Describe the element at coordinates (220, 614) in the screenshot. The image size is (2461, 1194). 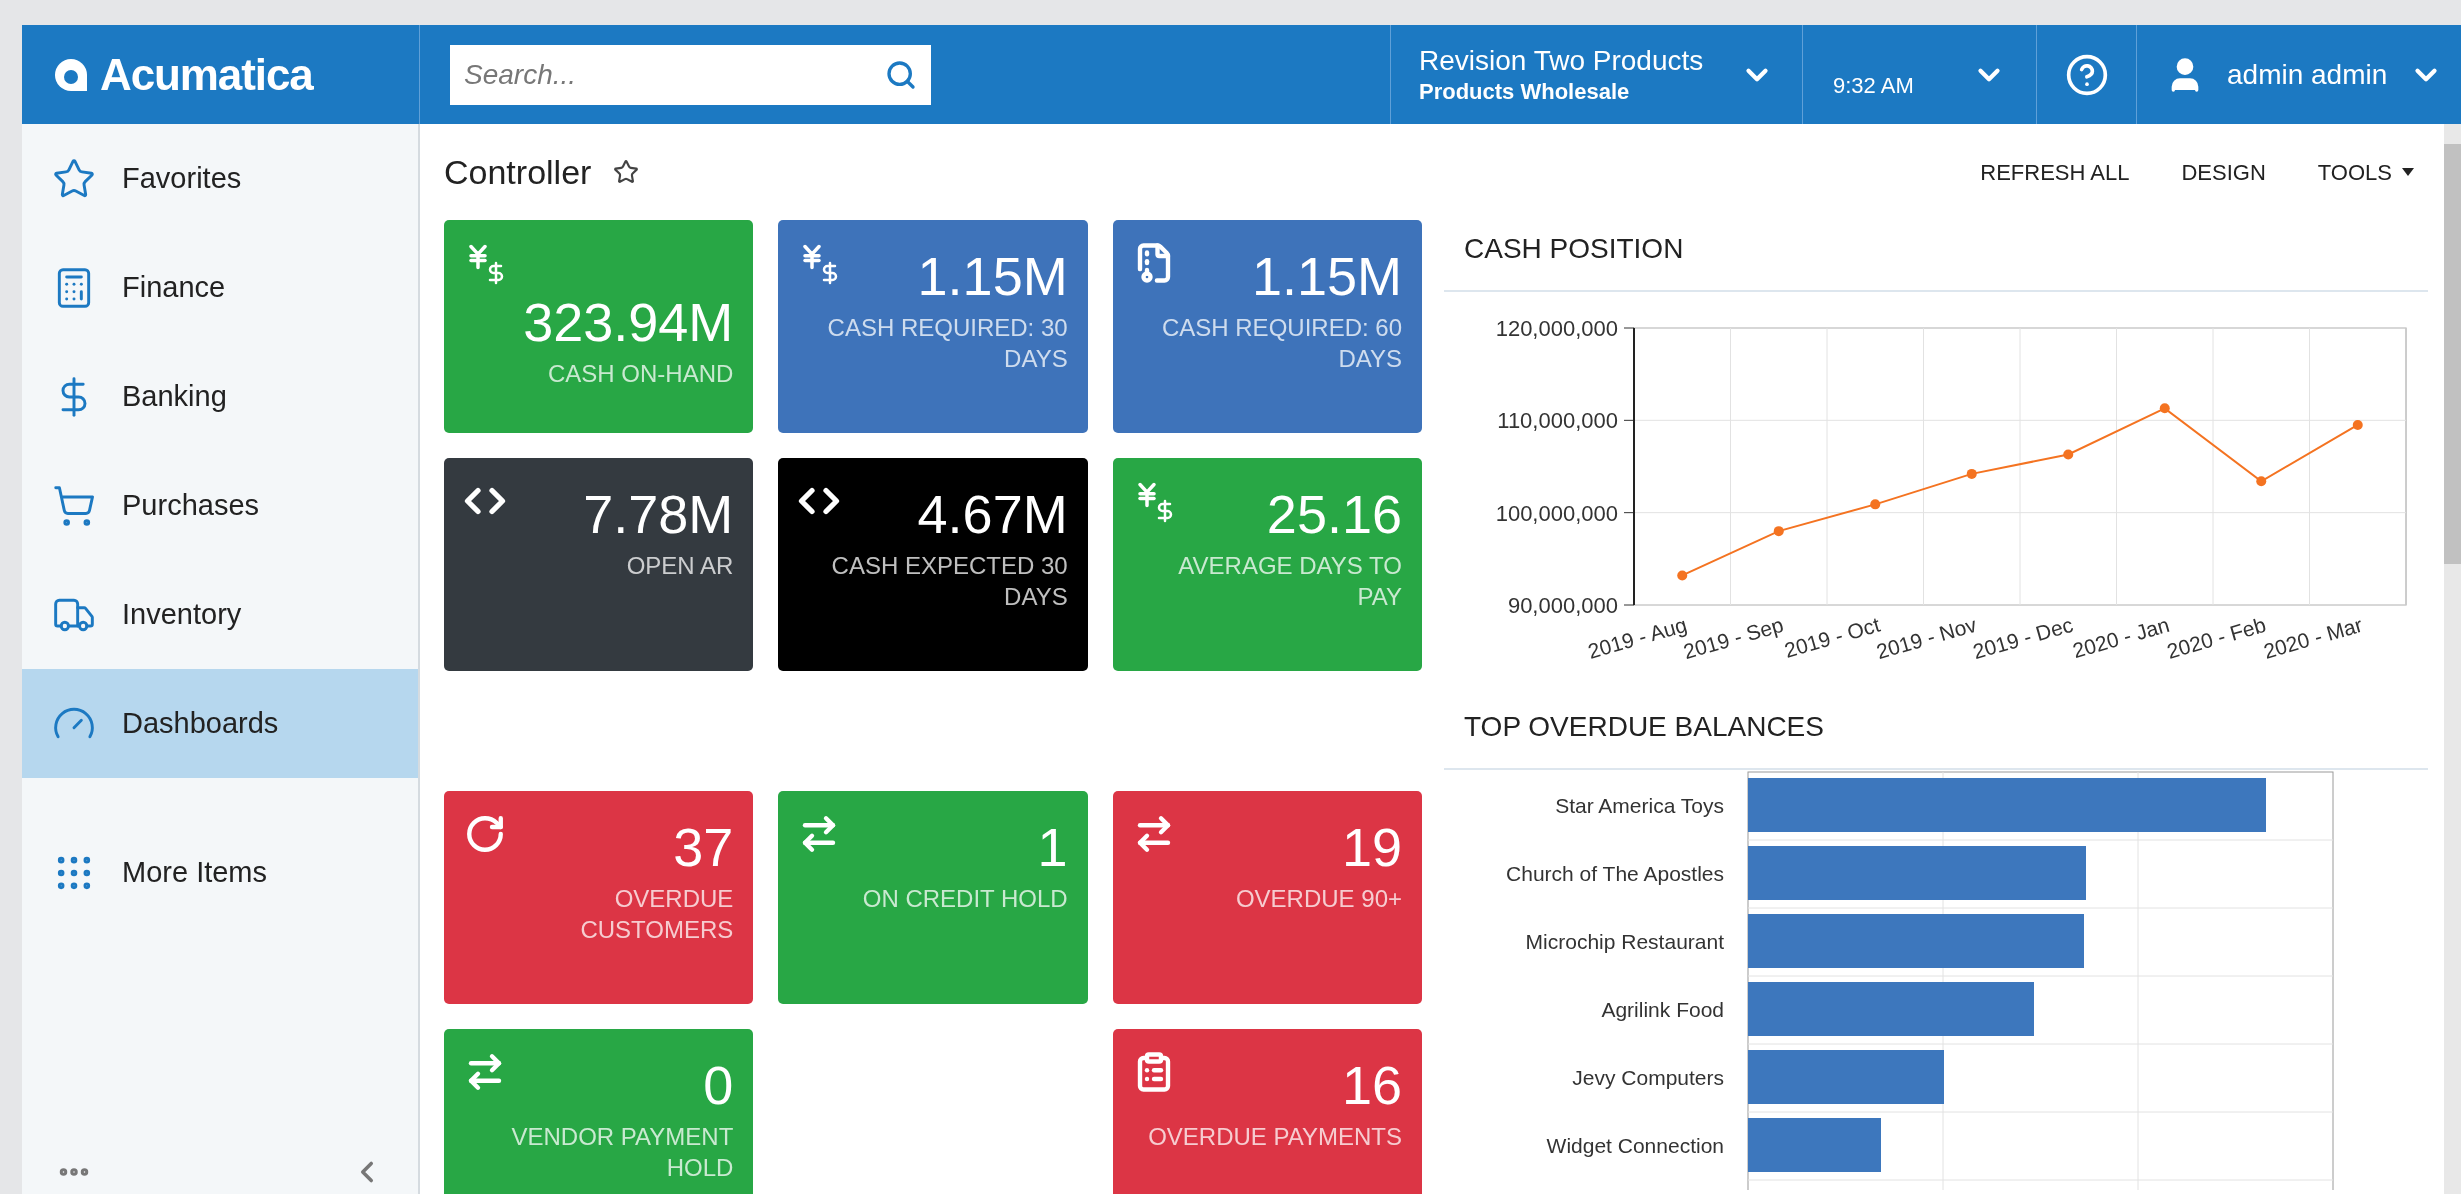
I see `sidebar-item: Inventory` at that location.